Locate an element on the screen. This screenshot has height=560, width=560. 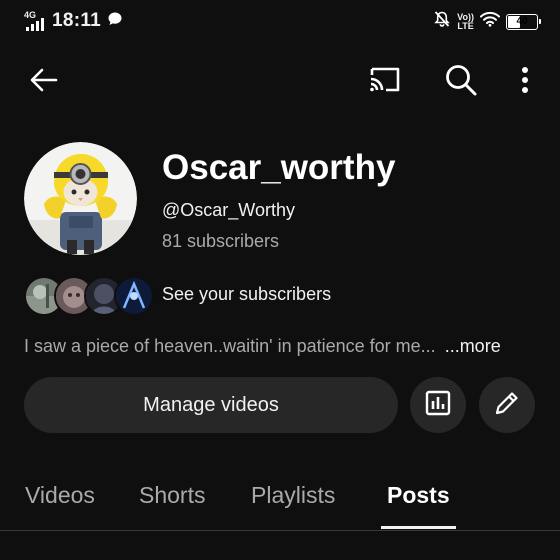
analytics-icon is located at coordinates (438, 405).